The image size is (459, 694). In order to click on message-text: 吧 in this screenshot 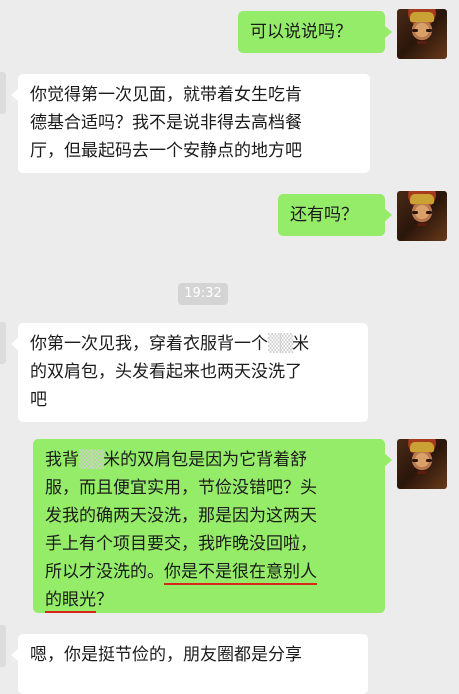, I will do `click(38, 400)`.